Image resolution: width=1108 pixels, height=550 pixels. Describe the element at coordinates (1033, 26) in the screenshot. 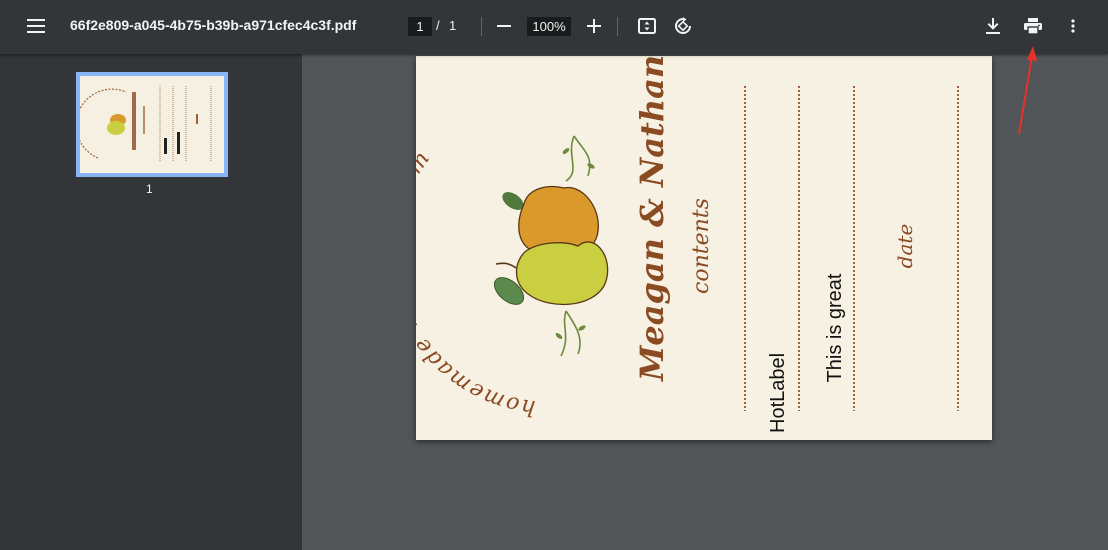

I see `print-icon` at that location.